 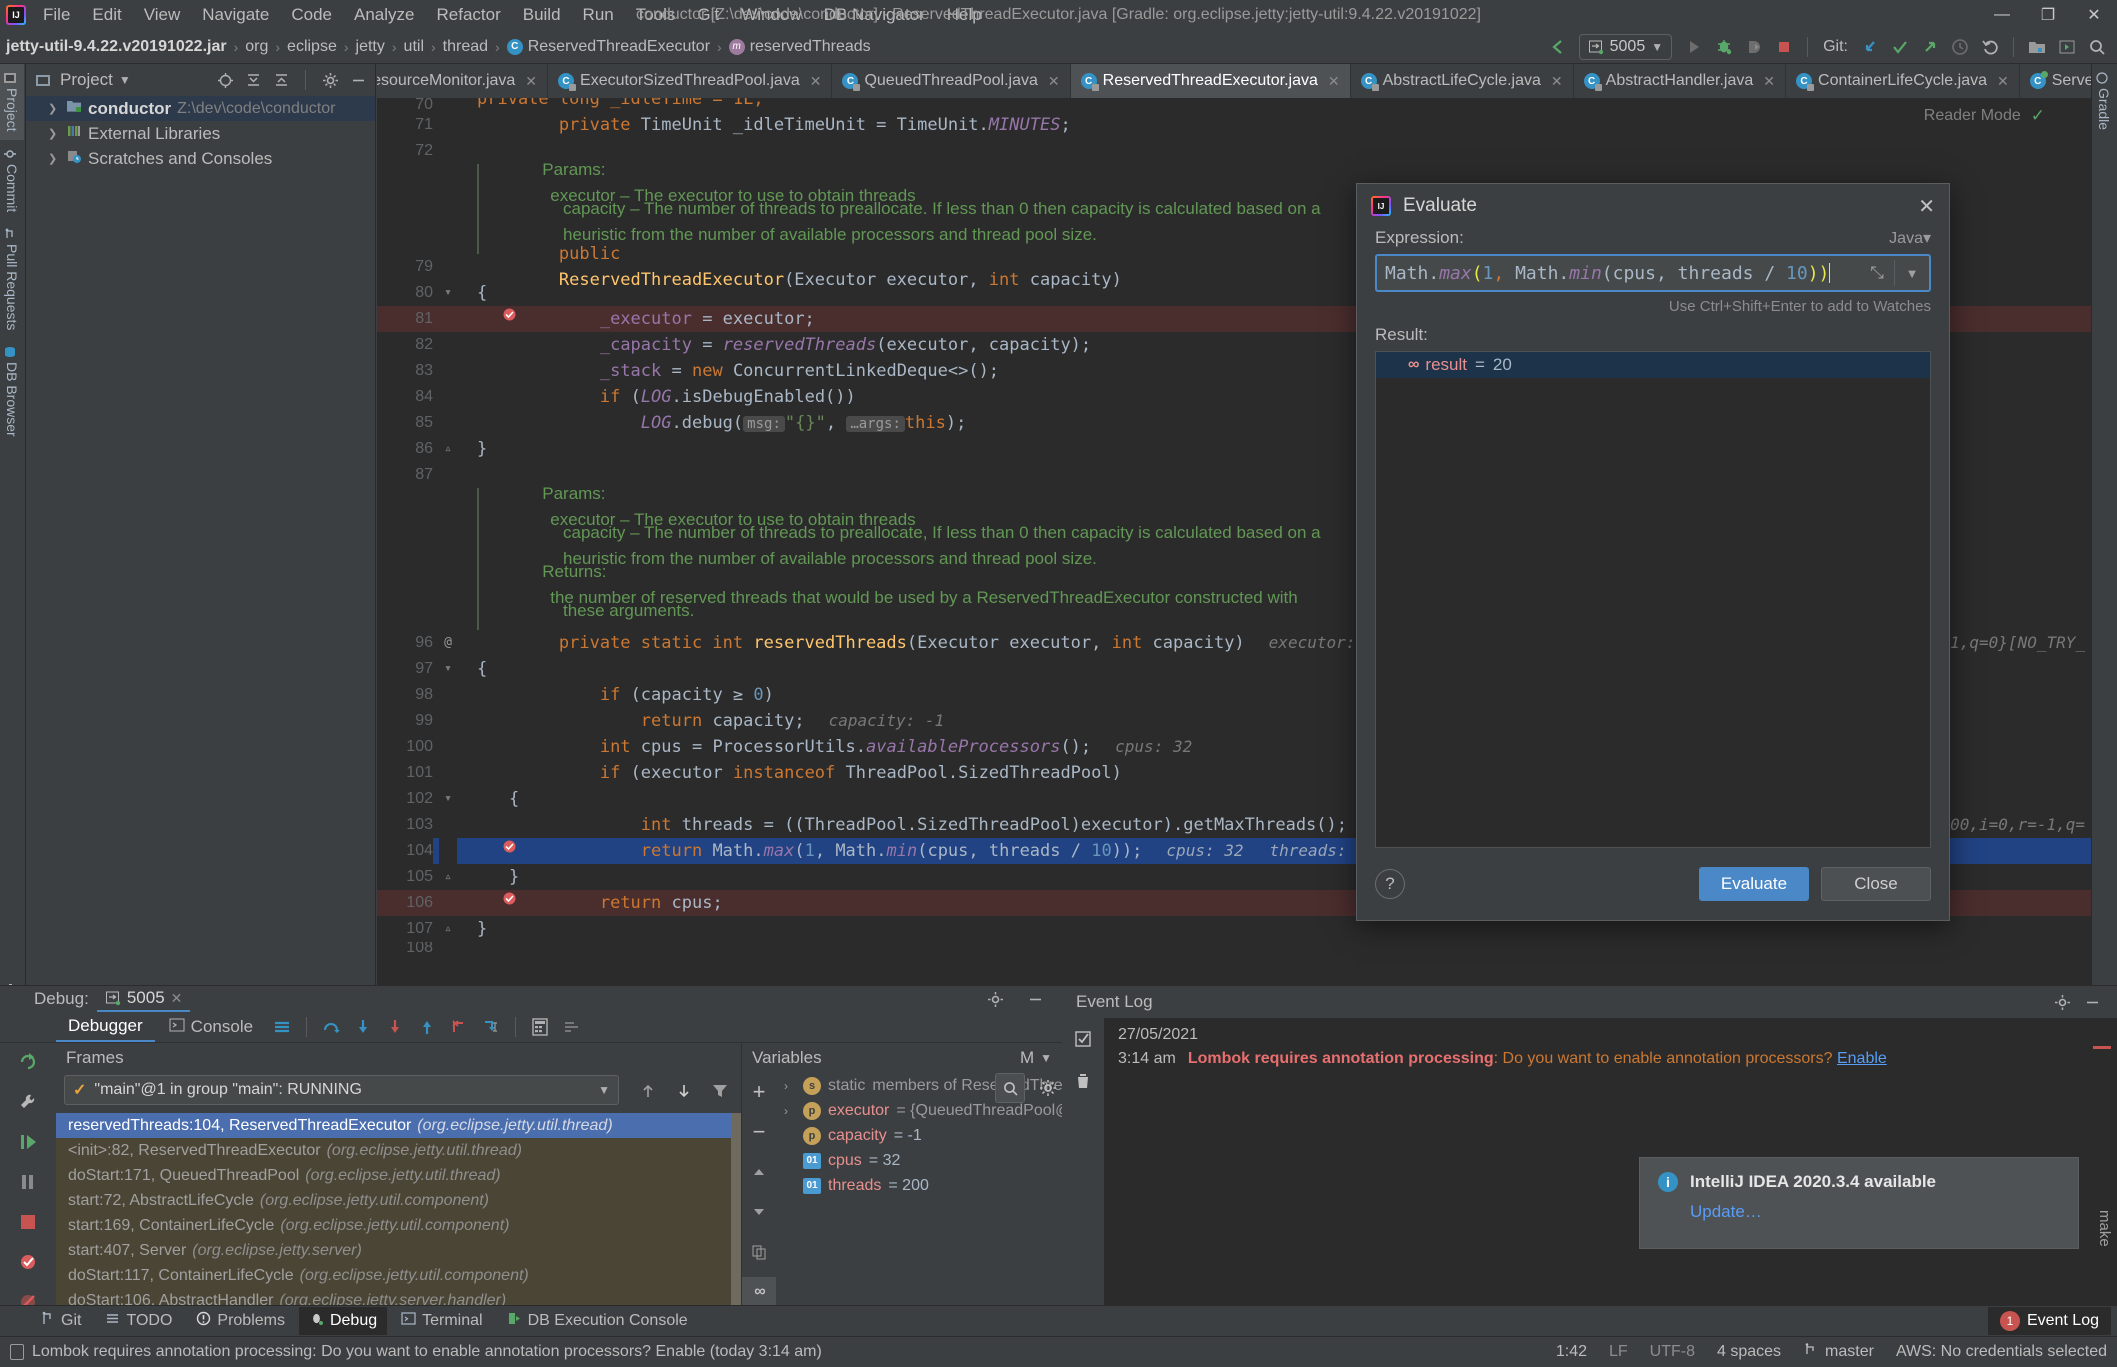 I want to click on revert-icon, so click(x=1990, y=47).